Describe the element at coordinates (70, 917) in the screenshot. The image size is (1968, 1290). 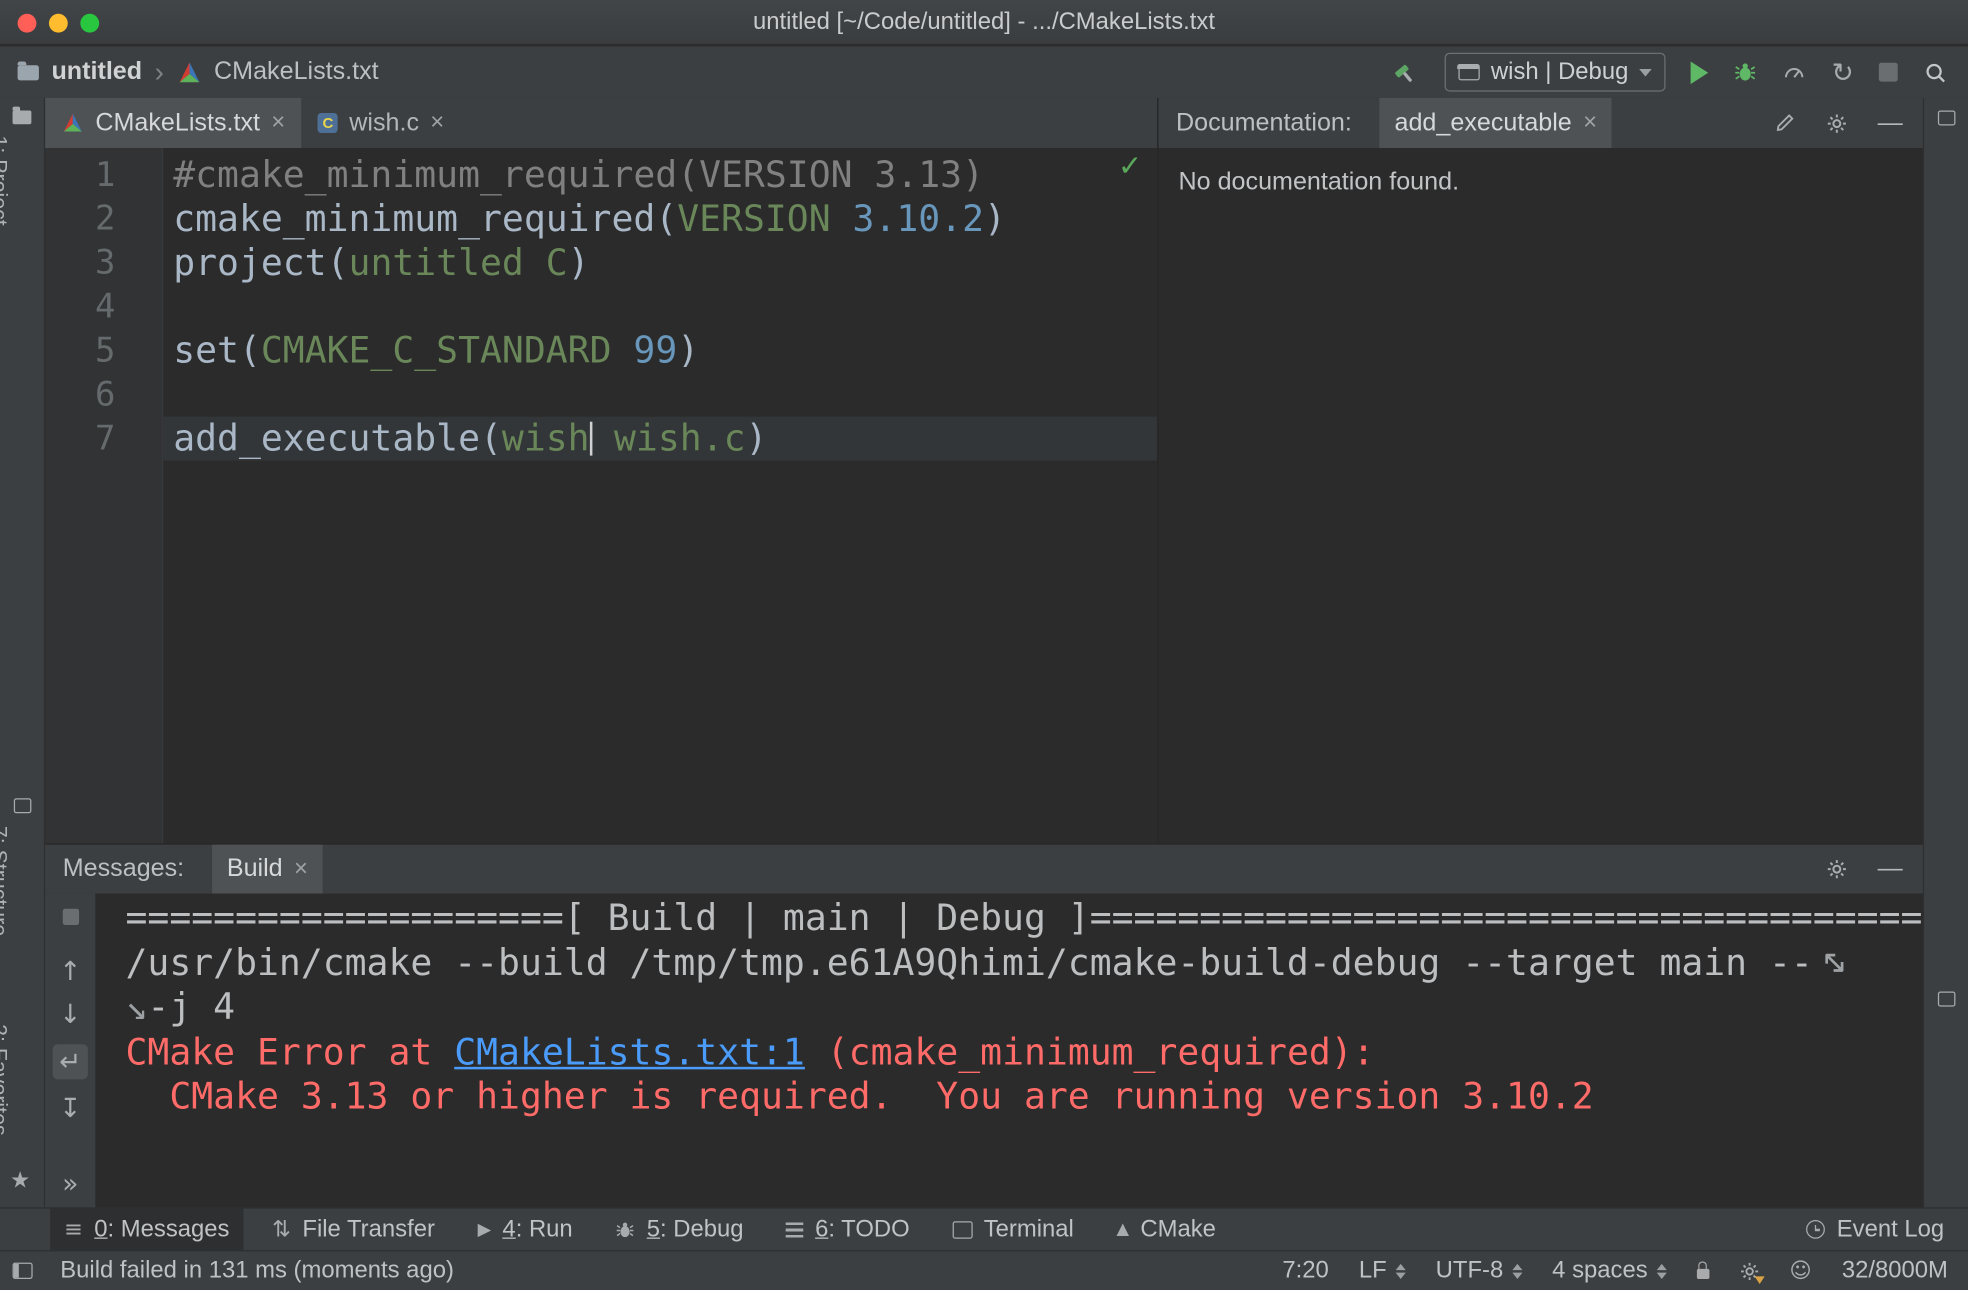
I see `console-stop-icon` at that location.